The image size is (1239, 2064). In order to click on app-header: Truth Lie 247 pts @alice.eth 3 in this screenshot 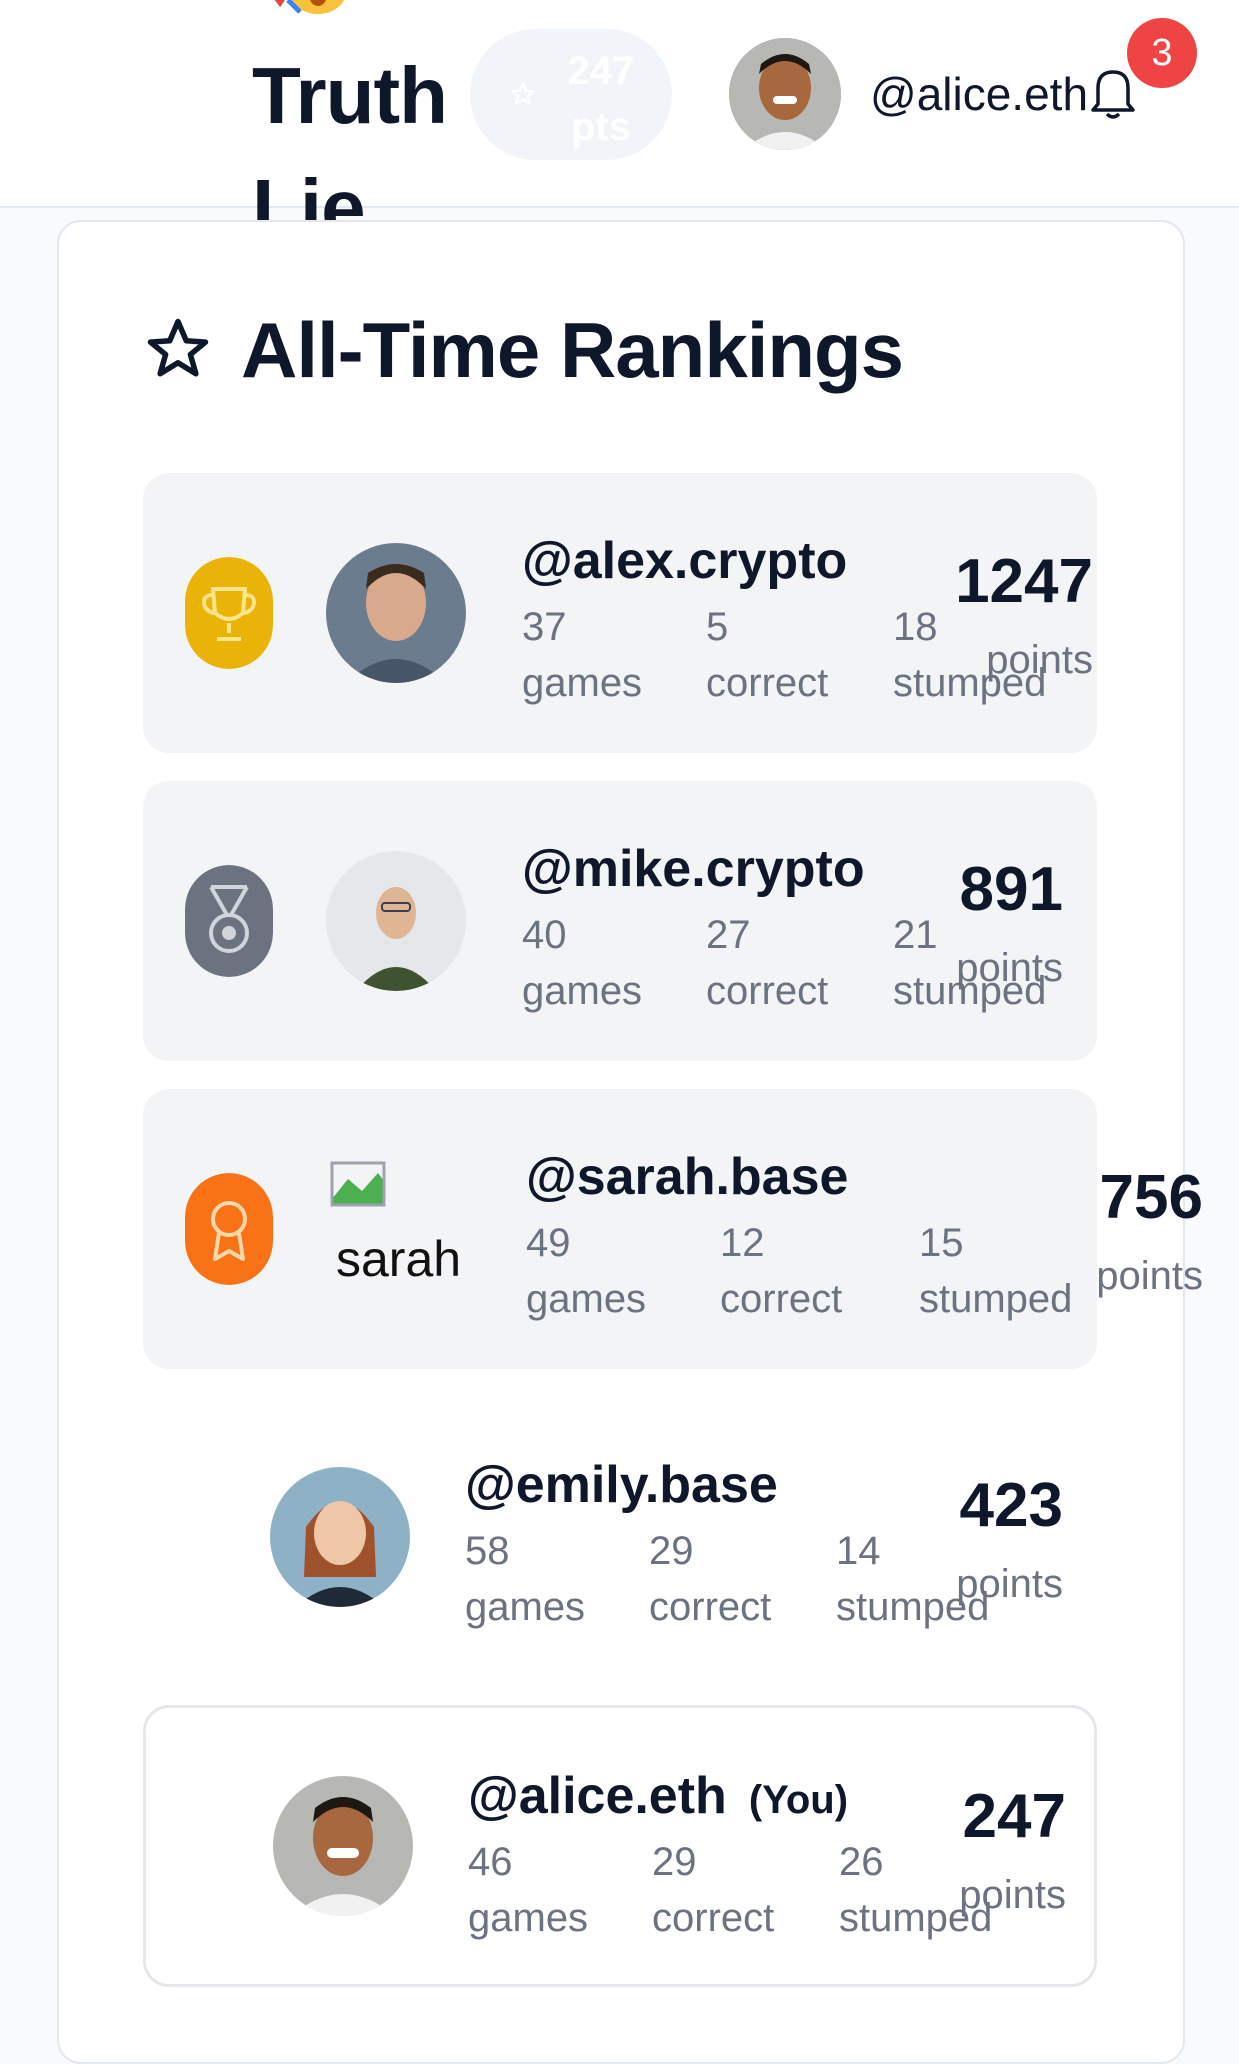, I will do `click(619, 126)`.